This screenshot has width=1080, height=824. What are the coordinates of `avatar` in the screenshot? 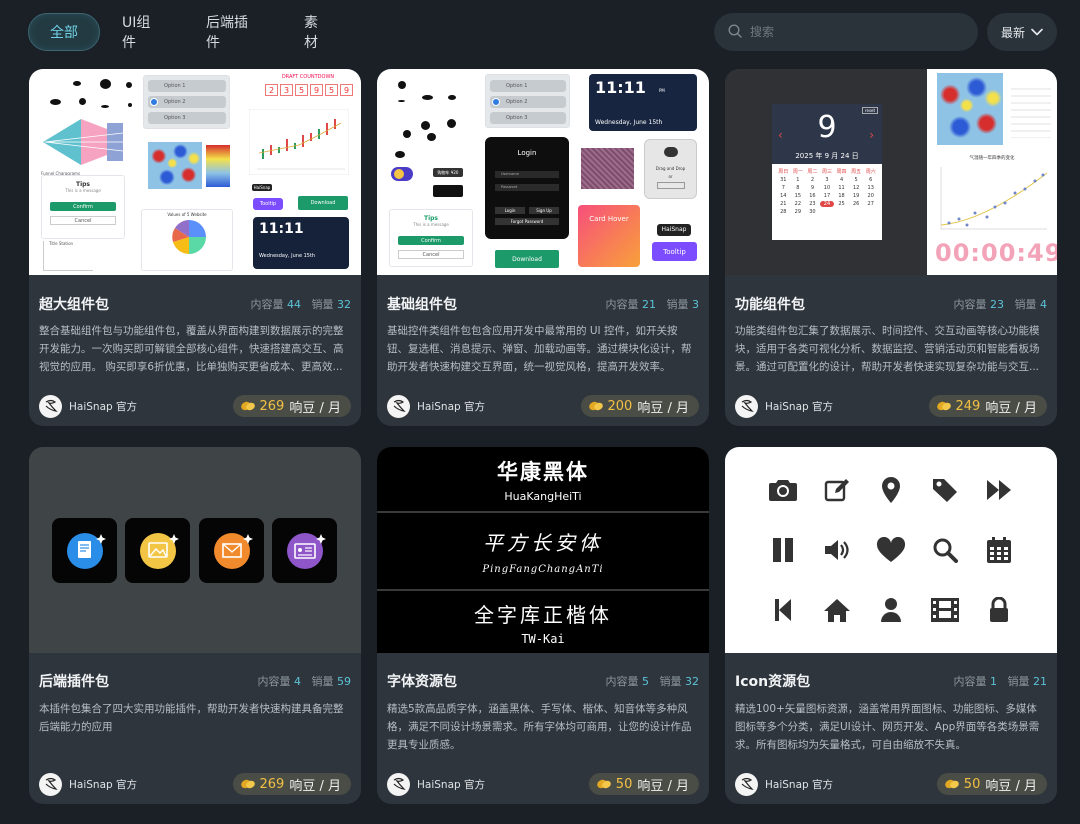 It's located at (746, 784).